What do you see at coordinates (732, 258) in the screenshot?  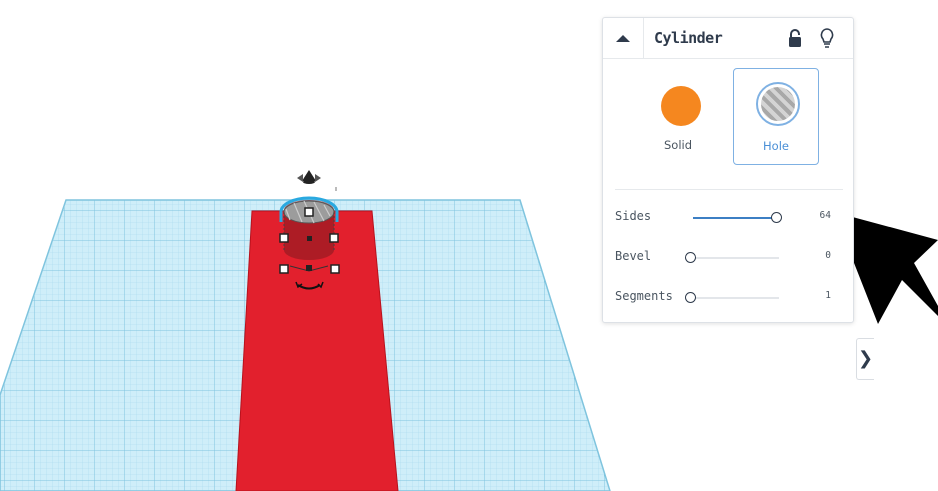 I see `bevel-slider-track` at bounding box center [732, 258].